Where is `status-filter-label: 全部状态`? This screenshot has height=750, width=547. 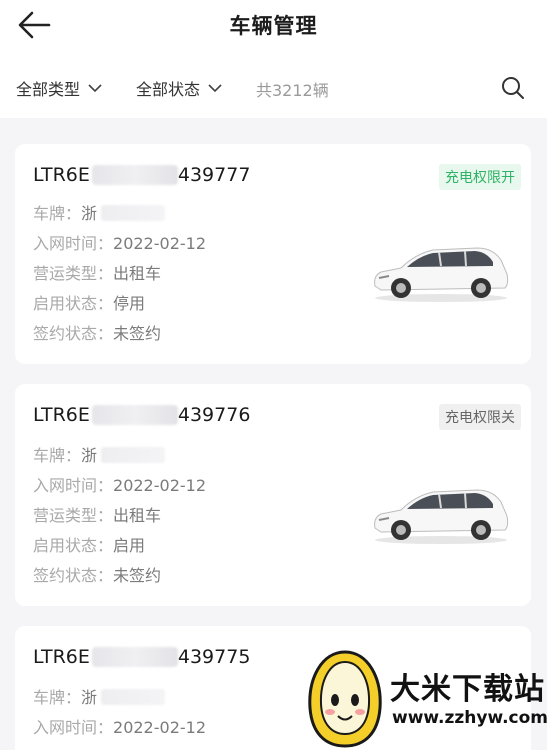 status-filter-label: 全部状态 is located at coordinates (168, 89).